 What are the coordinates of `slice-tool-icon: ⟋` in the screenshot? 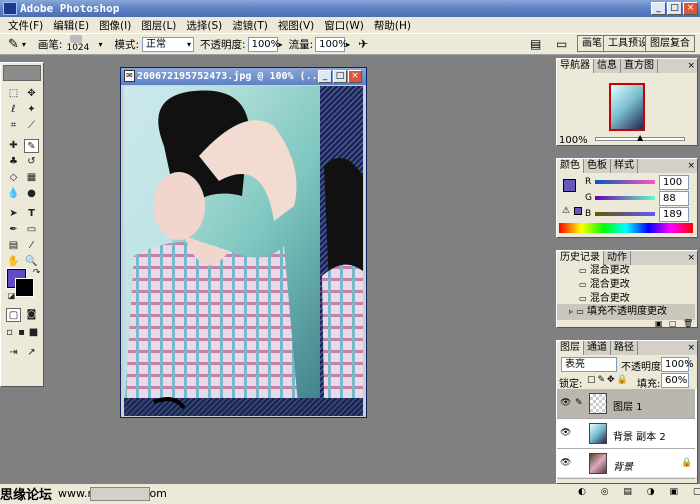 It's located at (31, 126).